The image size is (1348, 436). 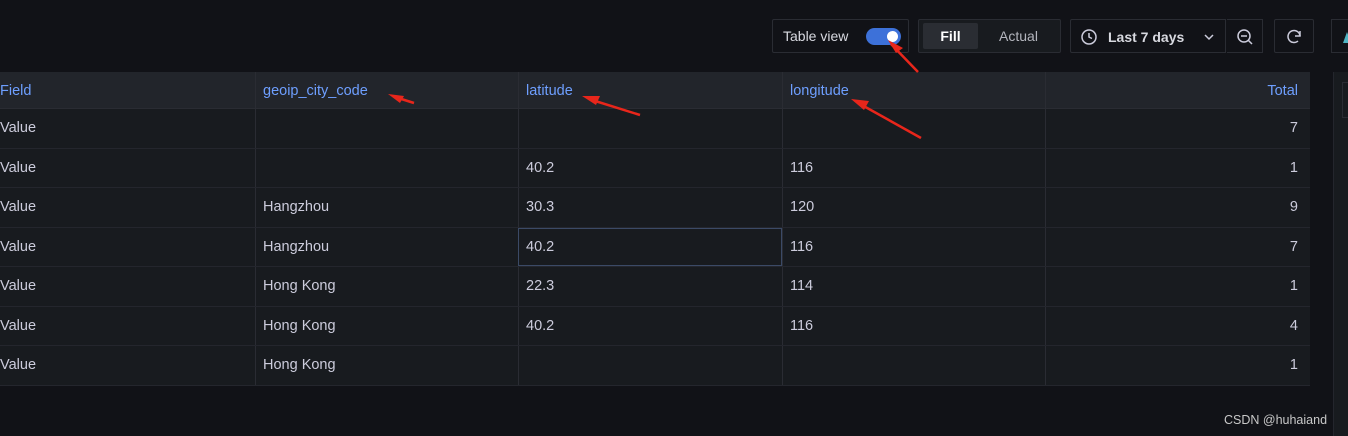 What do you see at coordinates (1177, 90) in the screenshot?
I see `column-header-total: Total` at bounding box center [1177, 90].